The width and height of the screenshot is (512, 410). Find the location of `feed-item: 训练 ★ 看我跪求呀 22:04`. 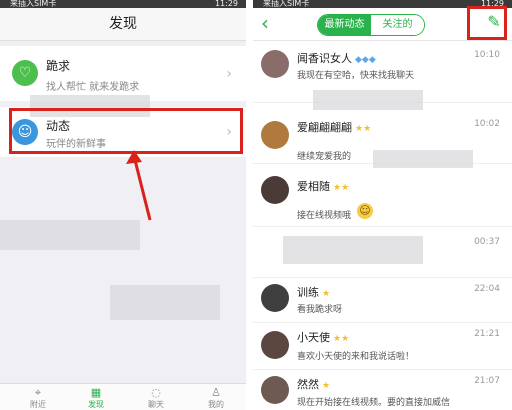

feed-item: 训练 ★ 看我跪求呀 22:04 is located at coordinates (382, 300).